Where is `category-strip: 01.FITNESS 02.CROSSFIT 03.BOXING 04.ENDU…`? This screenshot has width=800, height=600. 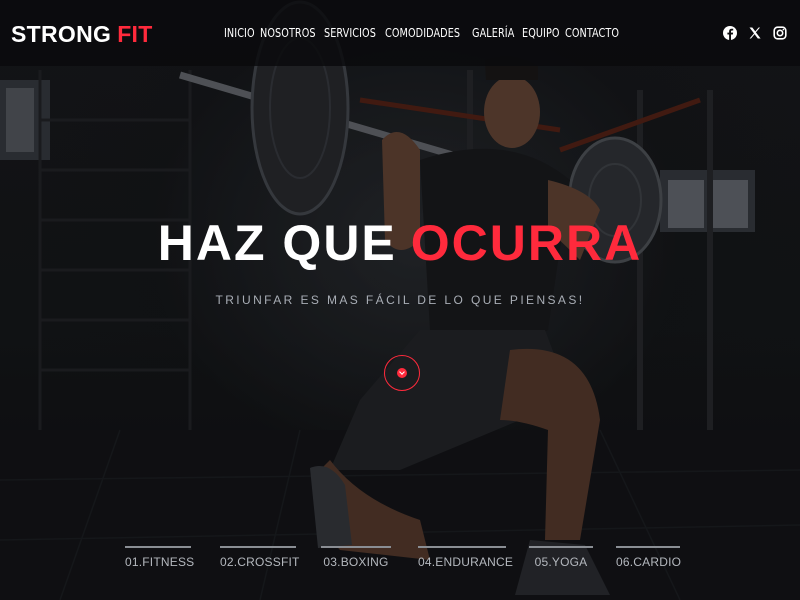
category-strip: 01.FITNESS 02.CROSSFIT 03.BOXING 04.ENDU… is located at coordinates (400, 561).